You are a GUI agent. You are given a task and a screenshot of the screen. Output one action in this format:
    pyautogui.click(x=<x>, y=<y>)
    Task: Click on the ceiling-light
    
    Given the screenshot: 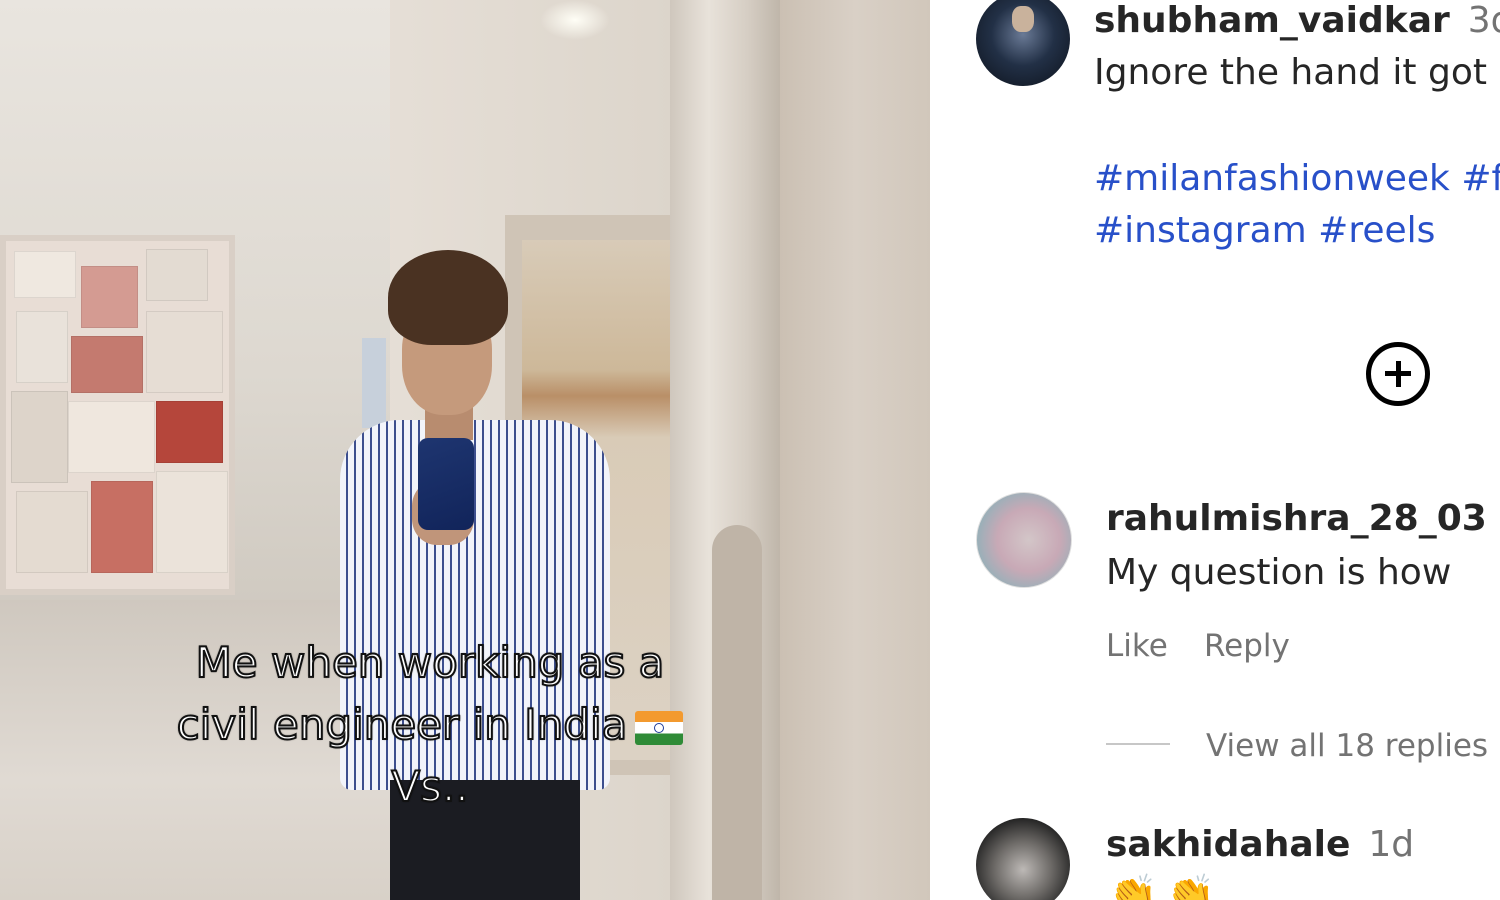 What is the action you would take?
    pyautogui.click(x=575, y=20)
    